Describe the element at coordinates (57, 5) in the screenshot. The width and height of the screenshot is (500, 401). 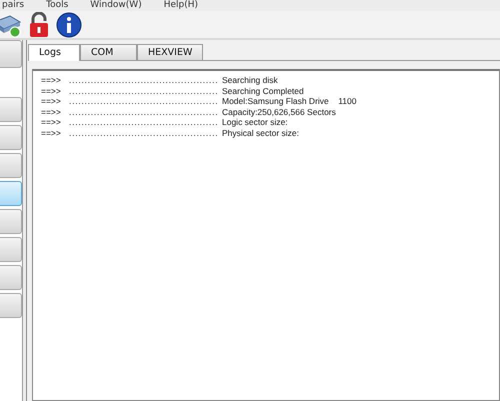
I see `menu-item: Tools` at that location.